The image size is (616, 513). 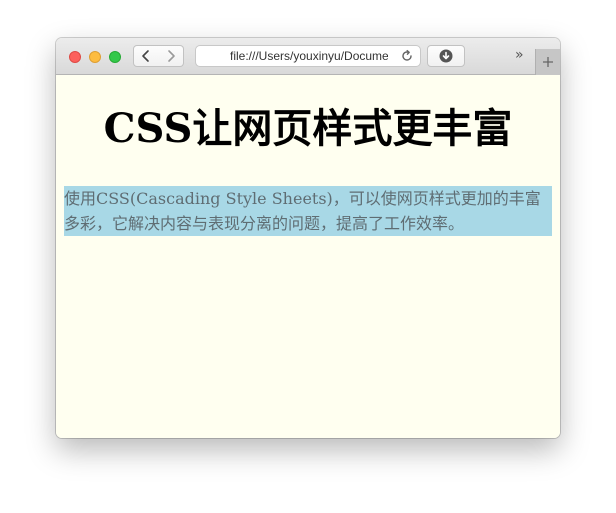 I want to click on chevron-left-icon, so click(x=145, y=56).